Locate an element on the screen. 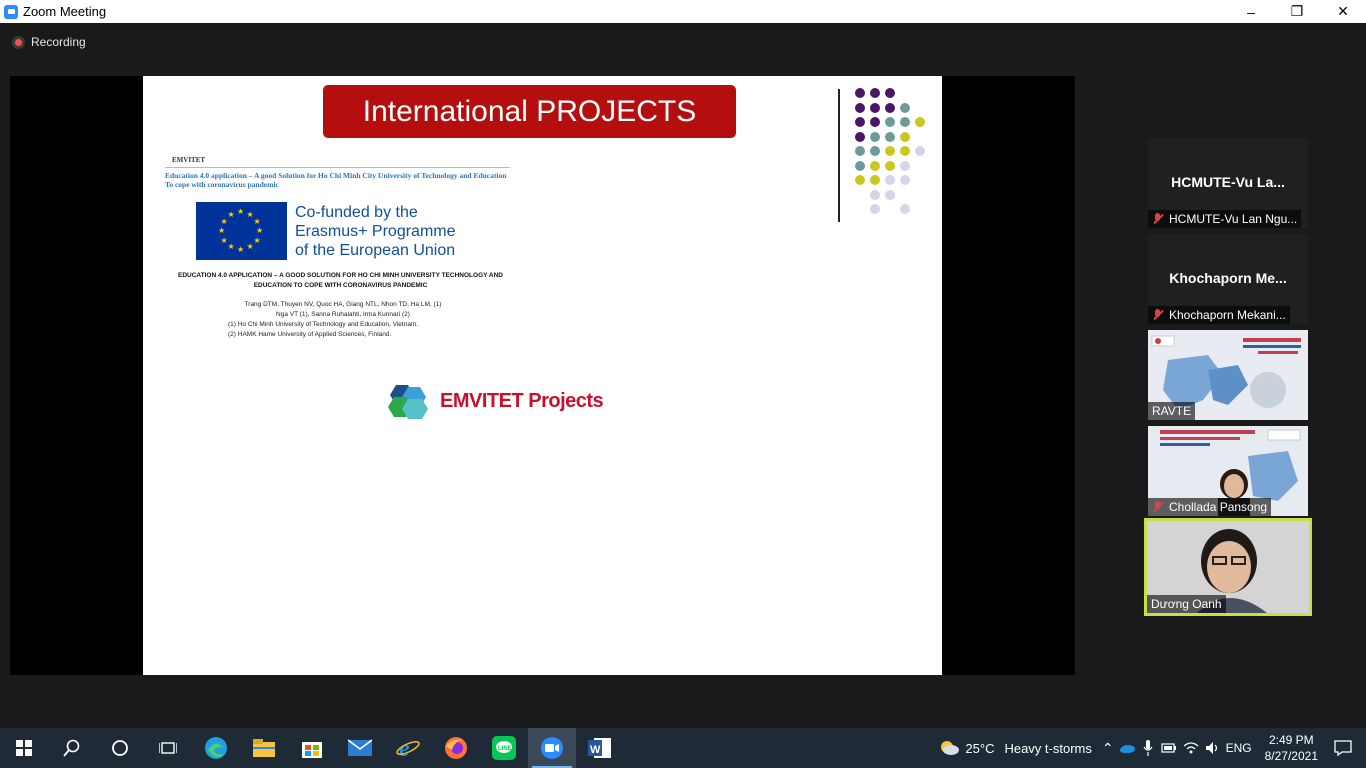  battery-icon is located at coordinates (1168, 748).